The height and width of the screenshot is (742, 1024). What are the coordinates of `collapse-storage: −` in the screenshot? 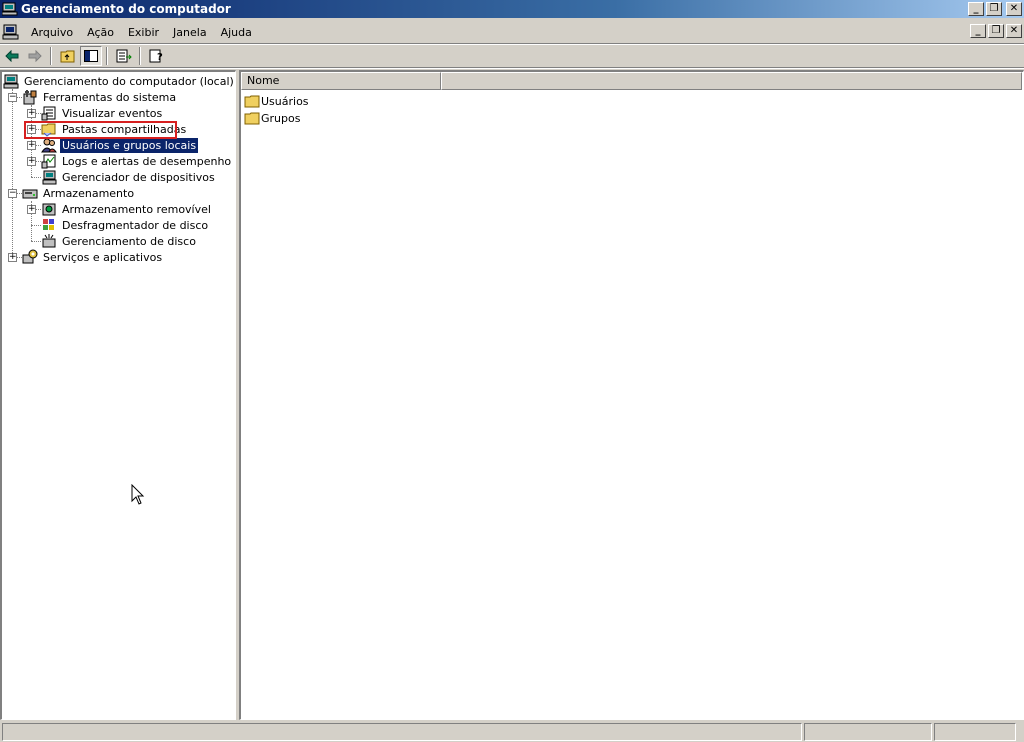 It's located at (12, 193).